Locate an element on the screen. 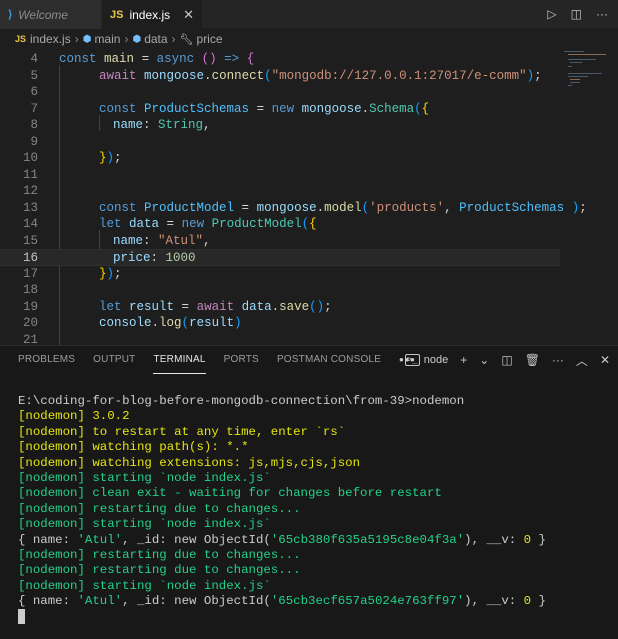 The width and height of the screenshot is (618, 639). split-terminal-icon: ◫ is located at coordinates (506, 360).